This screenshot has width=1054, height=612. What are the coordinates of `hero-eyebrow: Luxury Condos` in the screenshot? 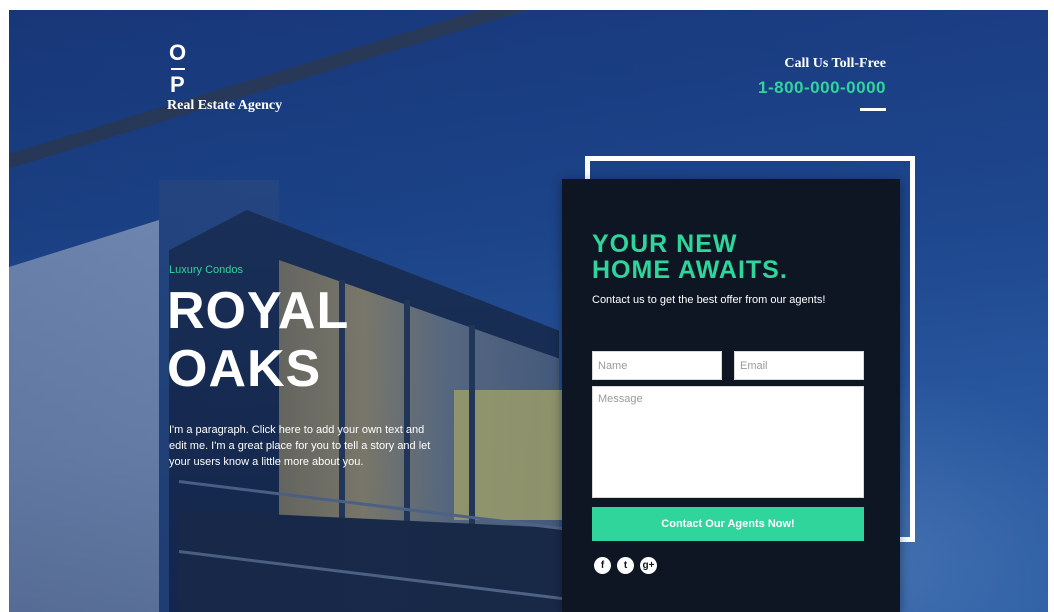 It's located at (206, 270).